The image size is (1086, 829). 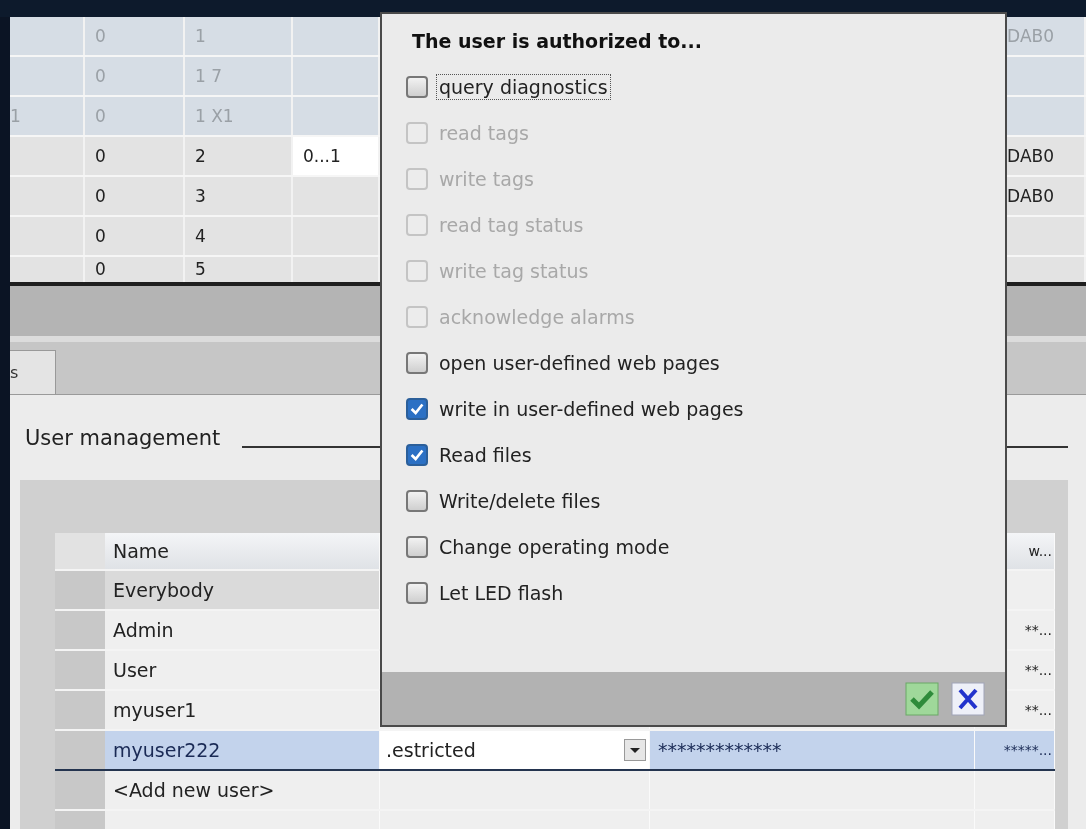 I want to click on user-name-cell: User, so click(x=242, y=670).